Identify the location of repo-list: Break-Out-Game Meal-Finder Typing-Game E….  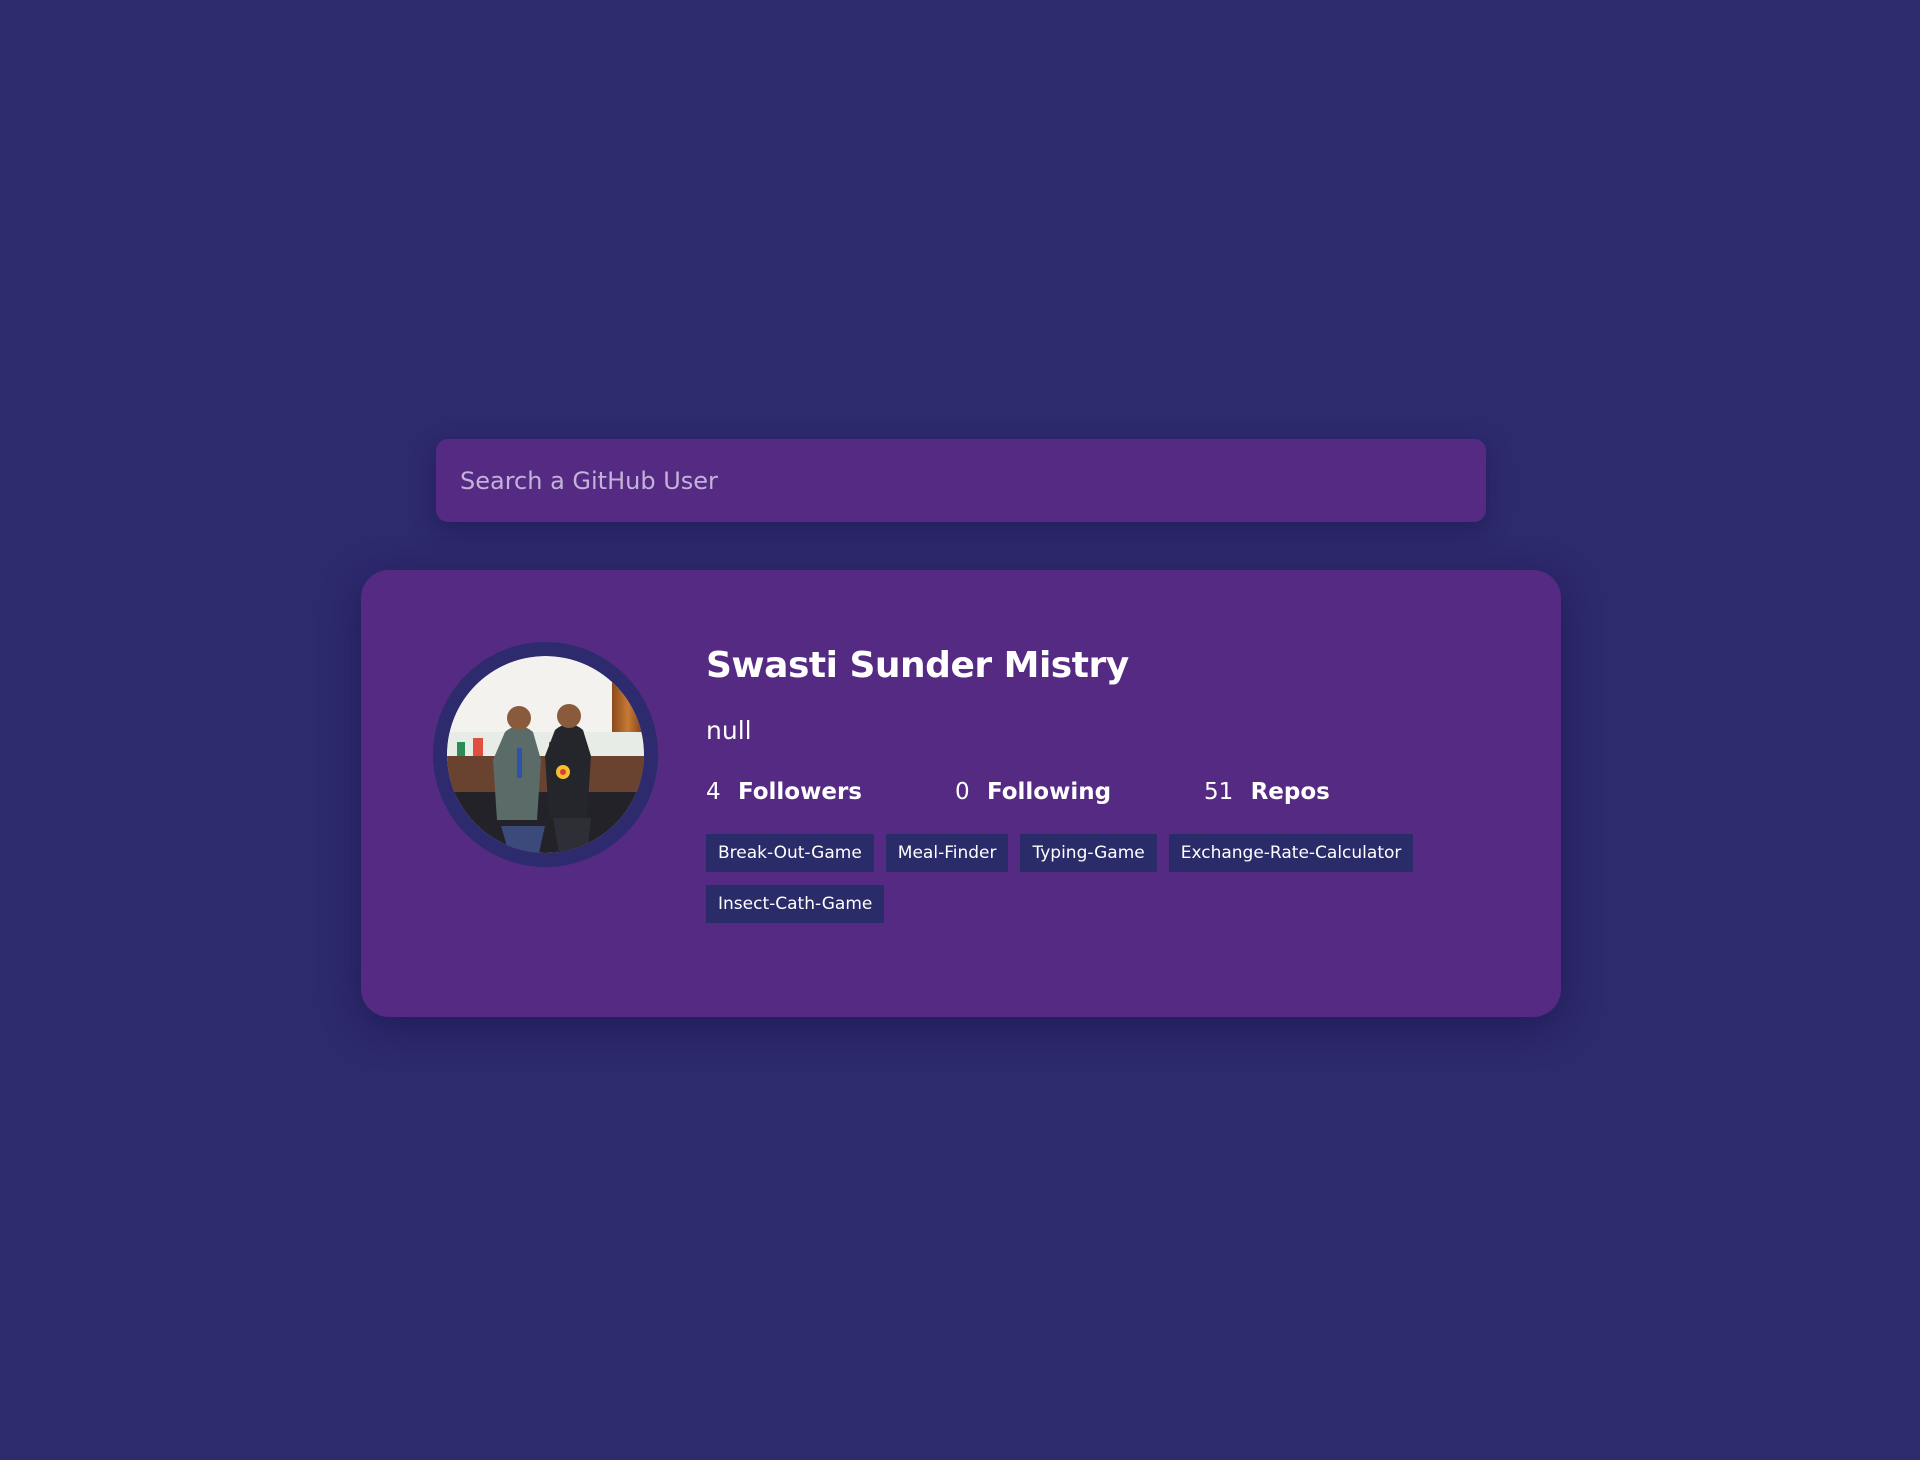
(1101, 878).